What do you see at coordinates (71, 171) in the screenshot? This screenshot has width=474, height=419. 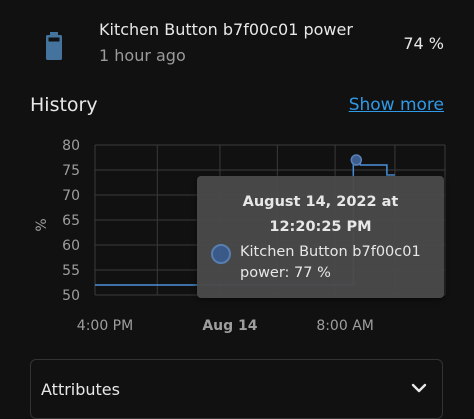 I see `y-tick-label: 75` at bounding box center [71, 171].